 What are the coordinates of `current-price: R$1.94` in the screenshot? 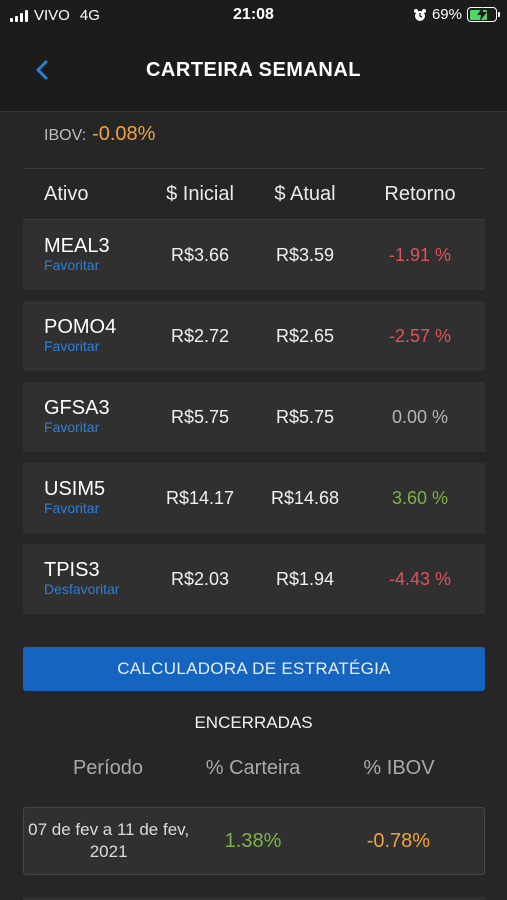 It's located at (305, 578).